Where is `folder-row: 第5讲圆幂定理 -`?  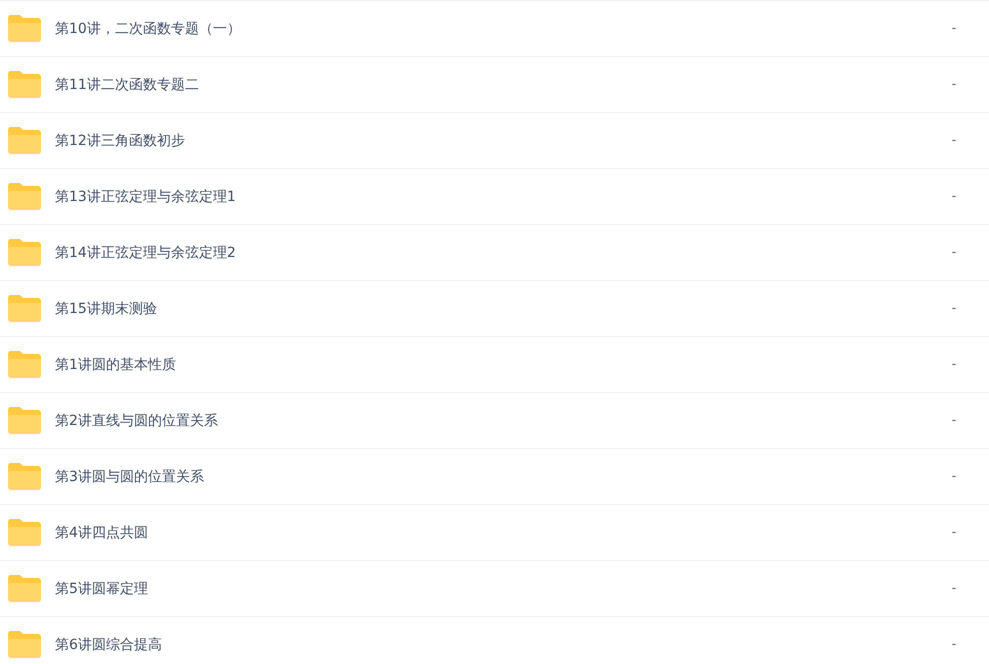 folder-row: 第5讲圆幂定理 - is located at coordinates (494, 588).